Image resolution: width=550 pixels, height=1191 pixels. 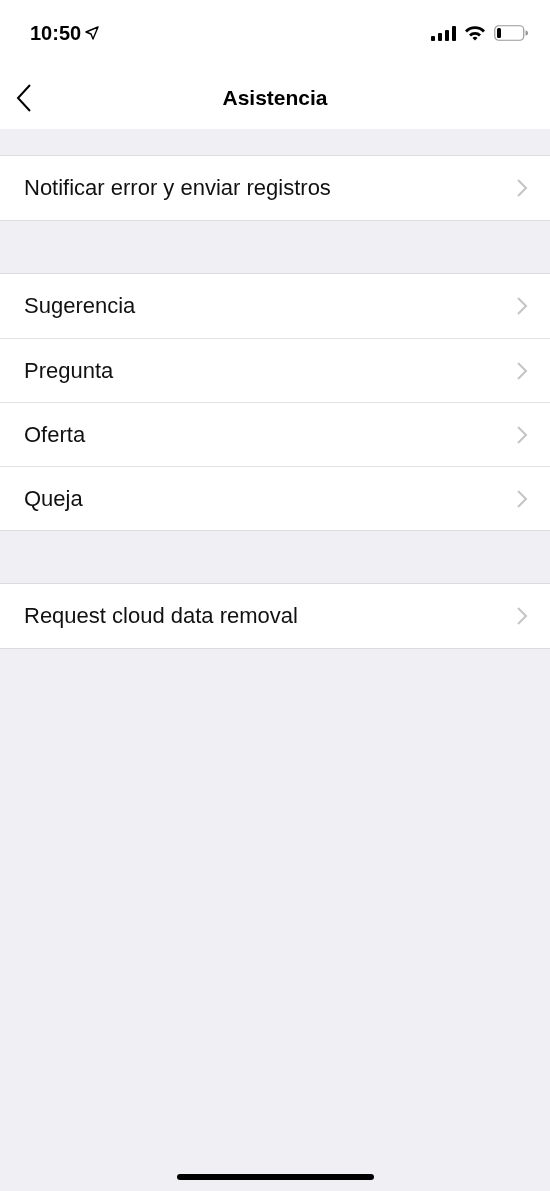 What do you see at coordinates (443, 33) in the screenshot?
I see `signal-icon` at bounding box center [443, 33].